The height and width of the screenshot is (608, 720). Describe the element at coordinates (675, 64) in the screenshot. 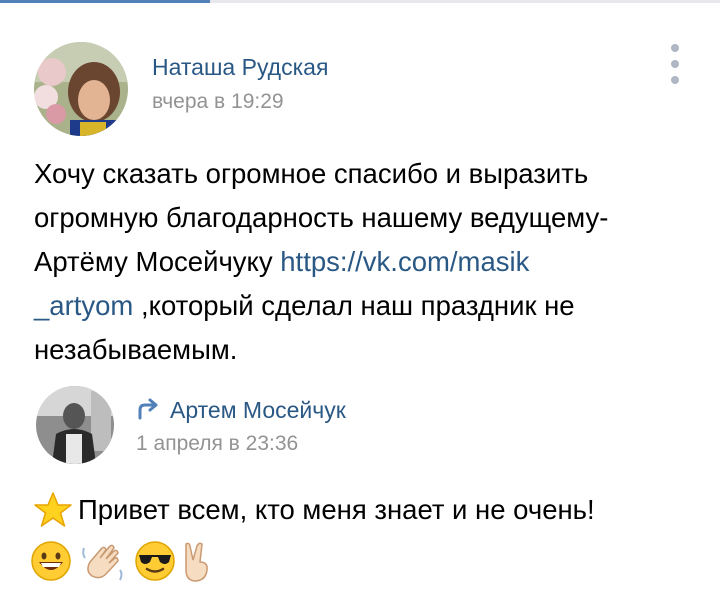

I see `more-options-button` at that location.